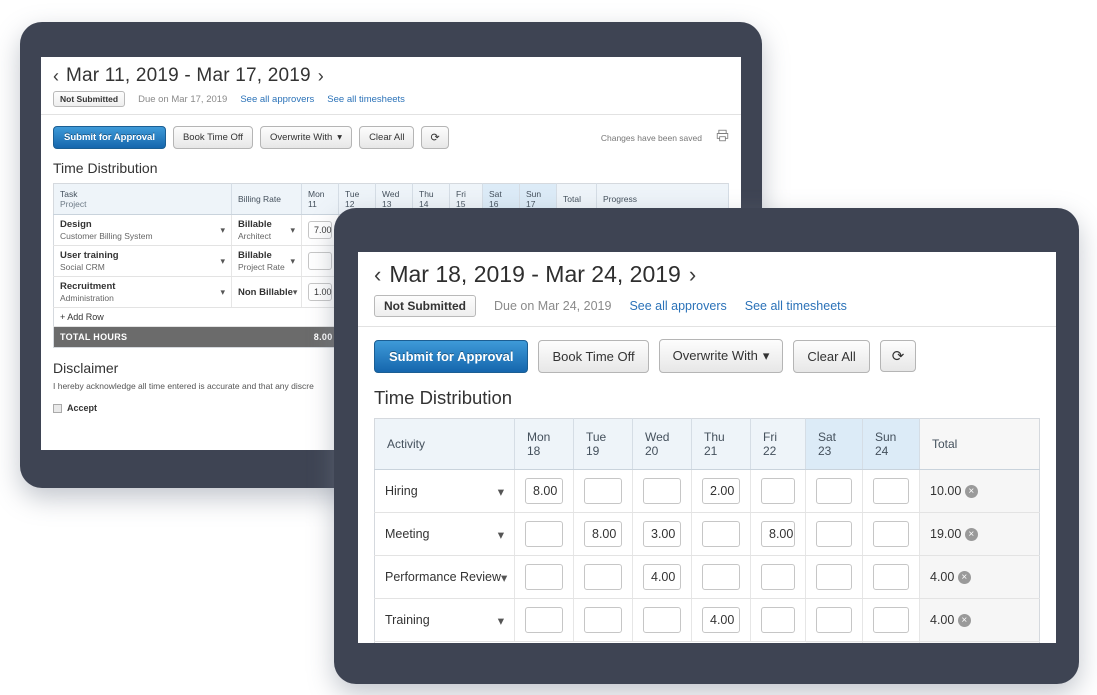  I want to click on next-week-icon: ›, so click(321, 76).